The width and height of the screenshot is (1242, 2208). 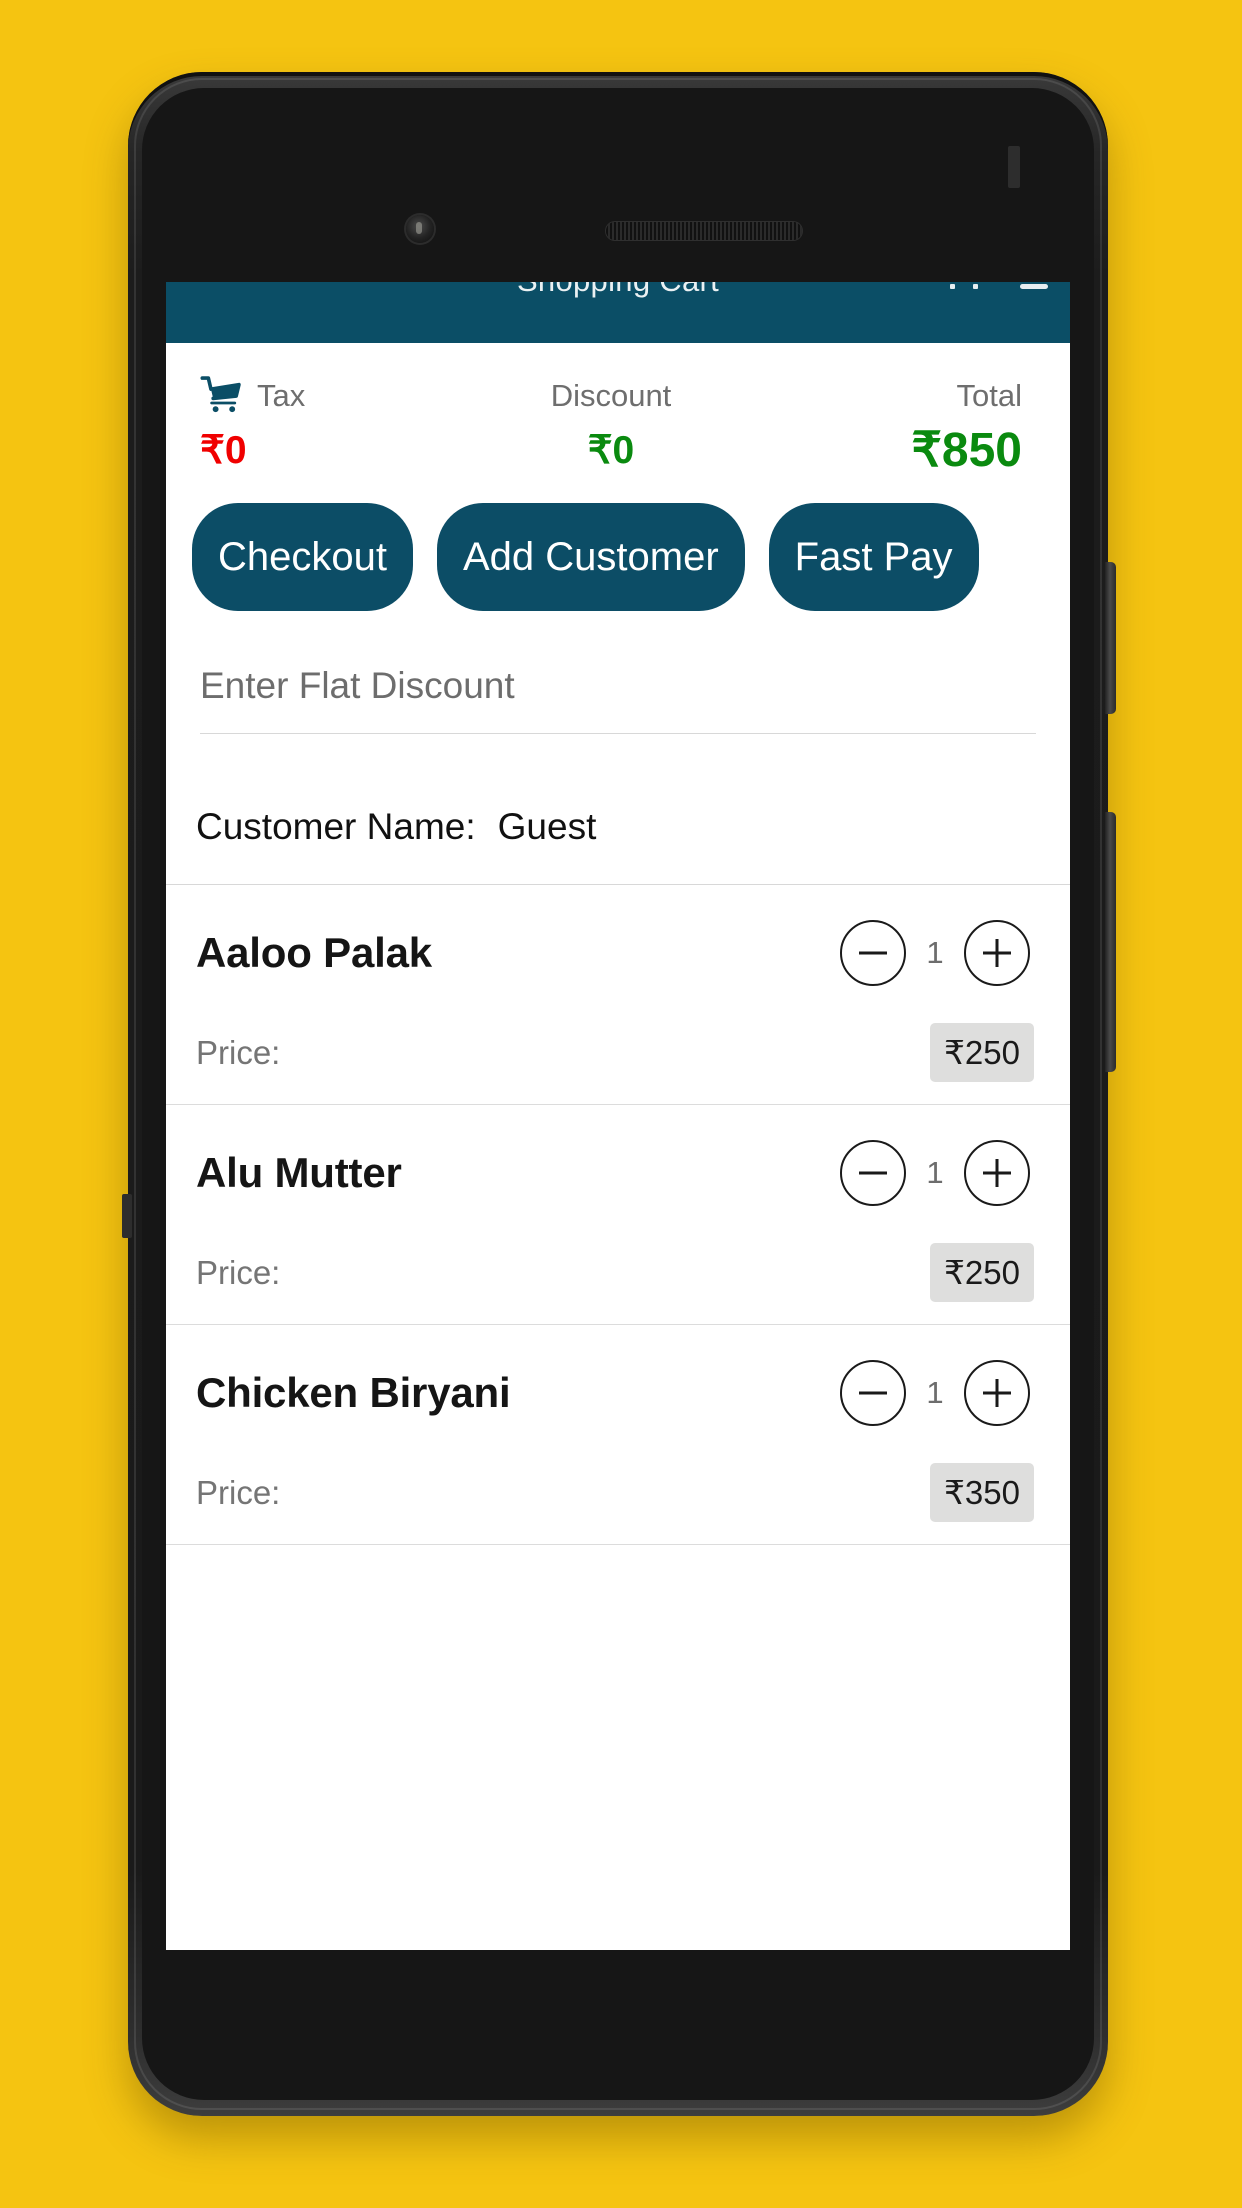 I want to click on antenna-band-left, so click(x=127, y=1216).